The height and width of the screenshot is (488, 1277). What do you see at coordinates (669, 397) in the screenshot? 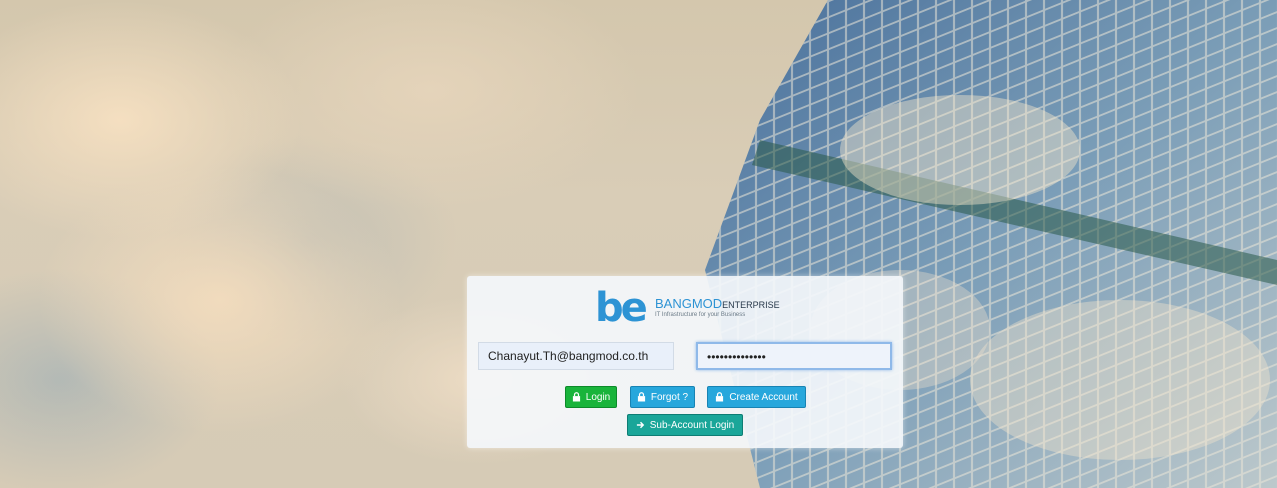
I see `forgot-button-label: Forgot ?` at bounding box center [669, 397].